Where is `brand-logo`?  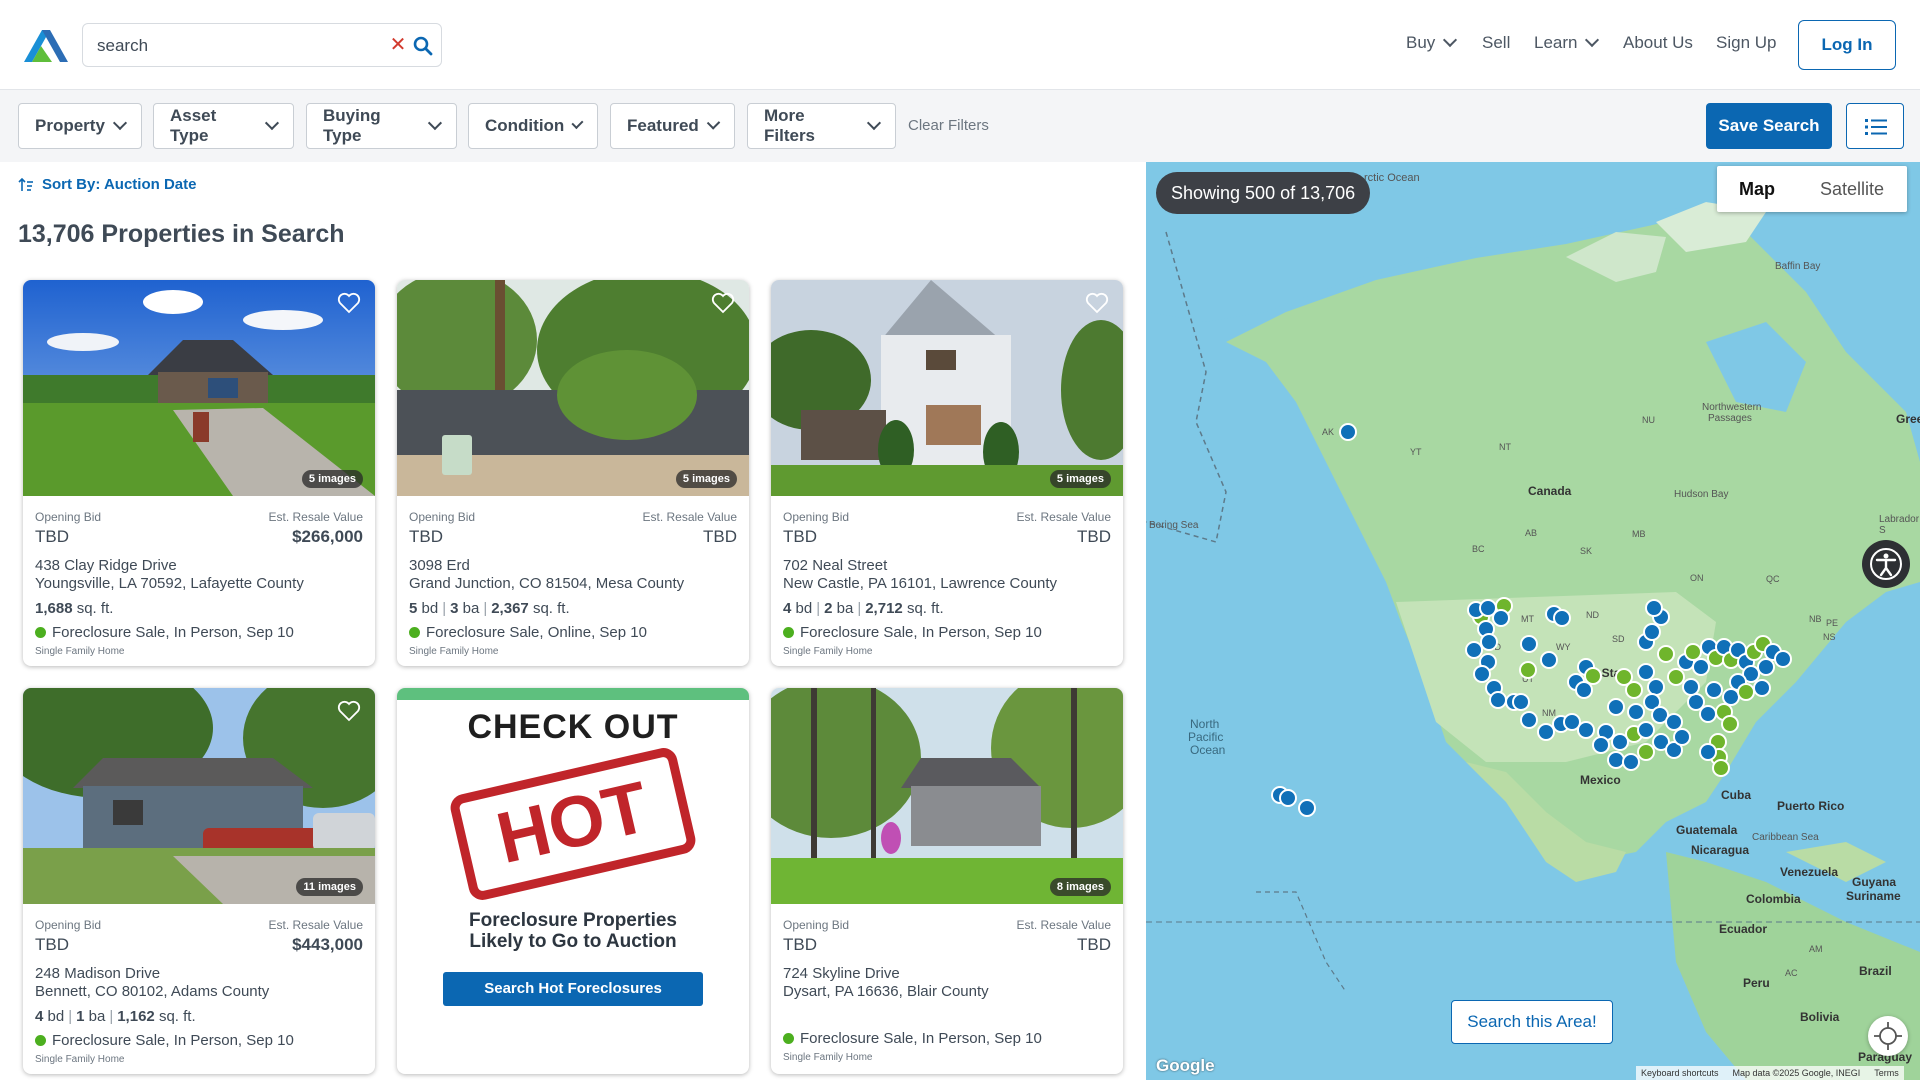
brand-logo is located at coordinates (46, 45).